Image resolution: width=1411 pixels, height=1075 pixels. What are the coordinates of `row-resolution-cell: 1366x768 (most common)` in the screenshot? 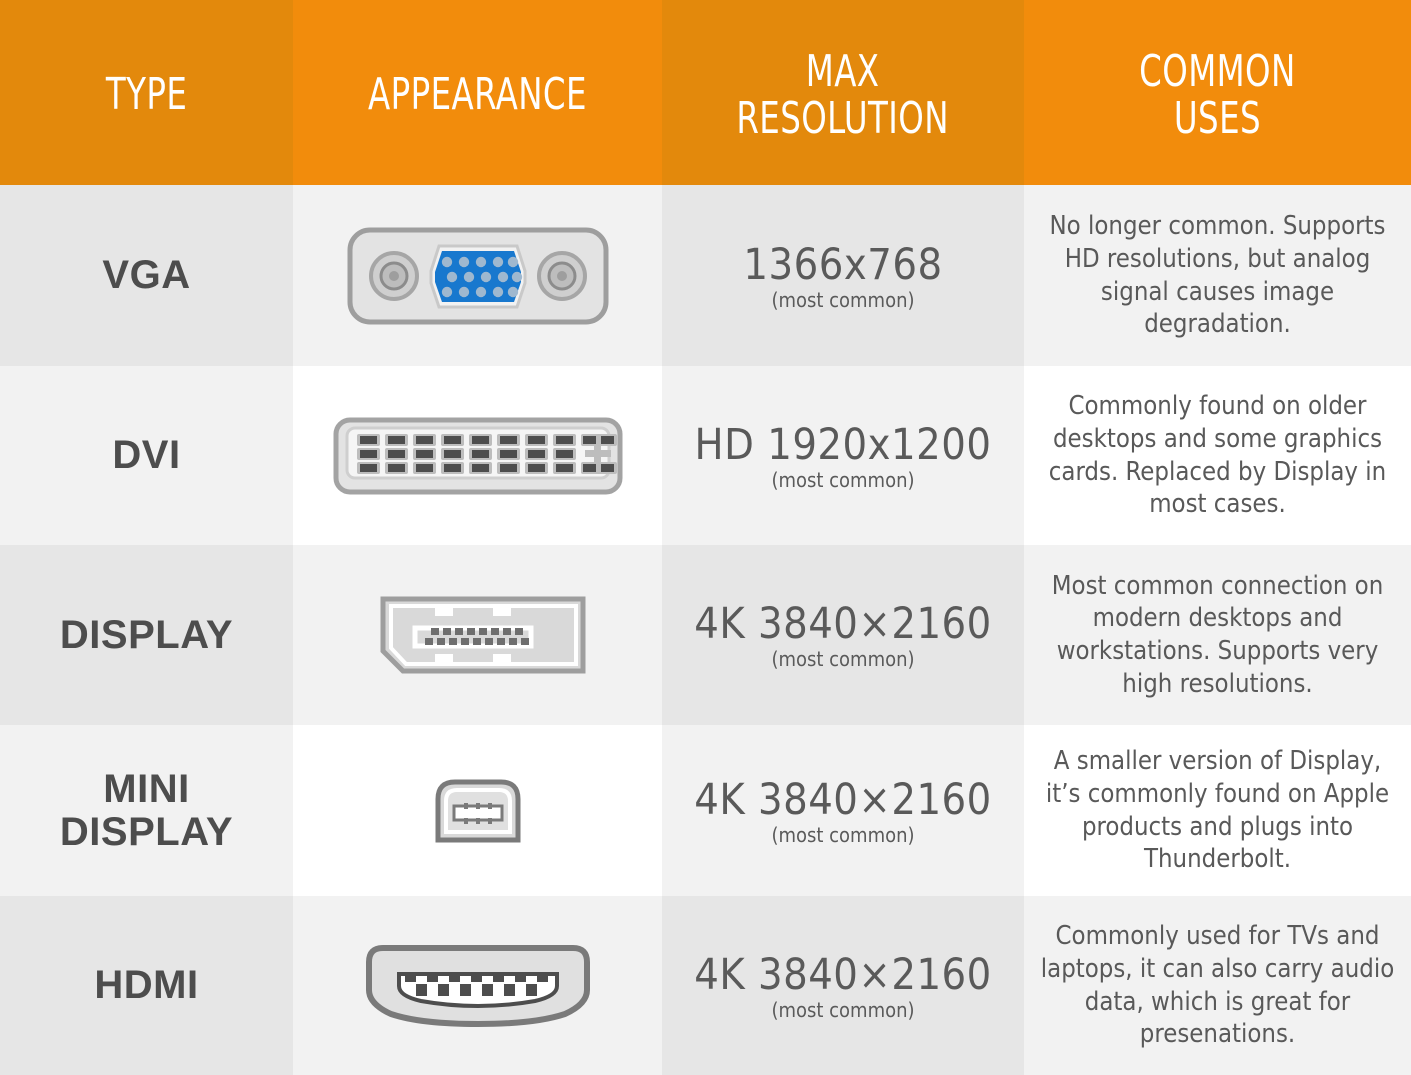 It's located at (843, 275).